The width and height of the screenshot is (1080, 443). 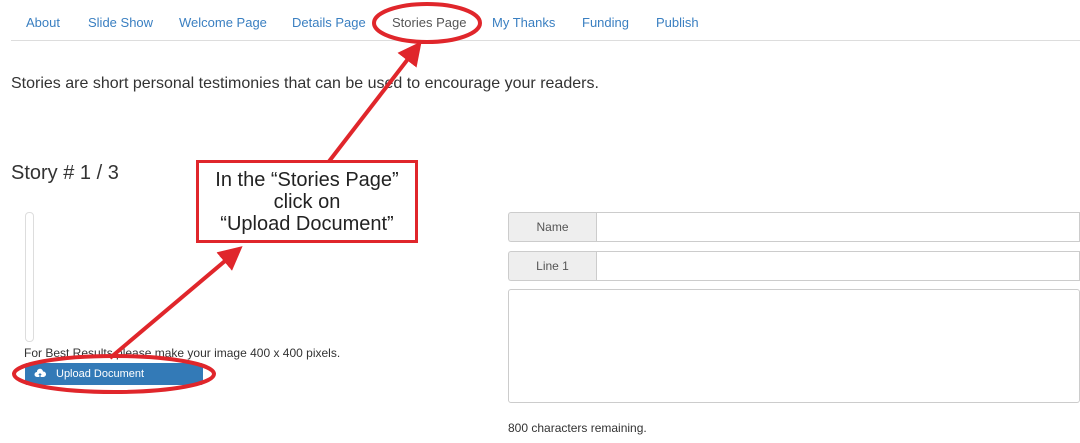 I want to click on characters-remaining: 800 characters remaining., so click(x=577, y=428).